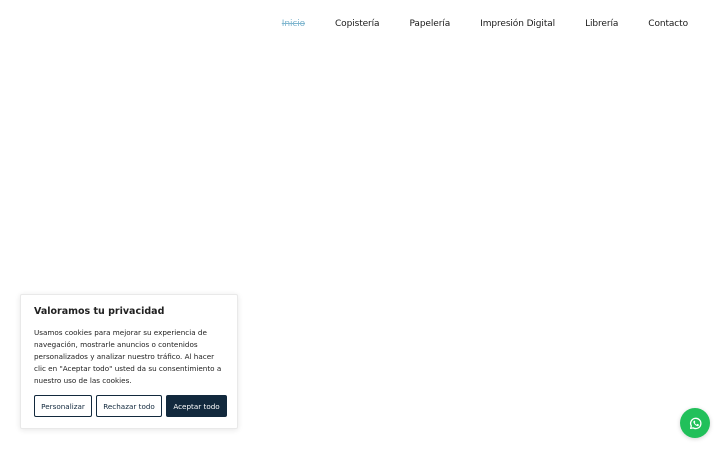 This screenshot has width=720, height=450. Describe the element at coordinates (429, 24) in the screenshot. I see `nav-item-papeleria: Papelería` at that location.